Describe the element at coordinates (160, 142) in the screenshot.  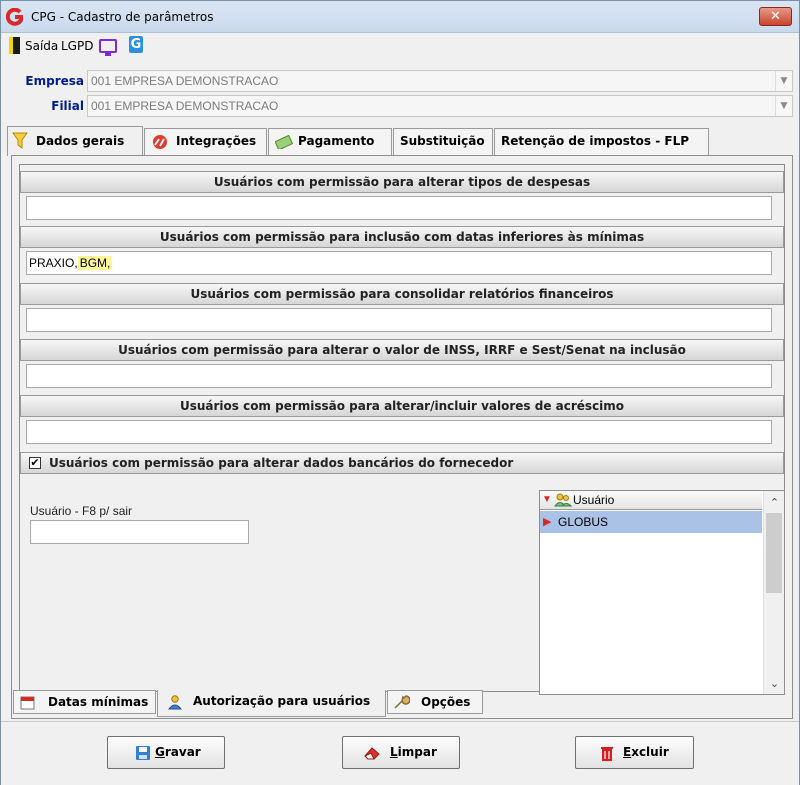
I see `integration-icon` at that location.